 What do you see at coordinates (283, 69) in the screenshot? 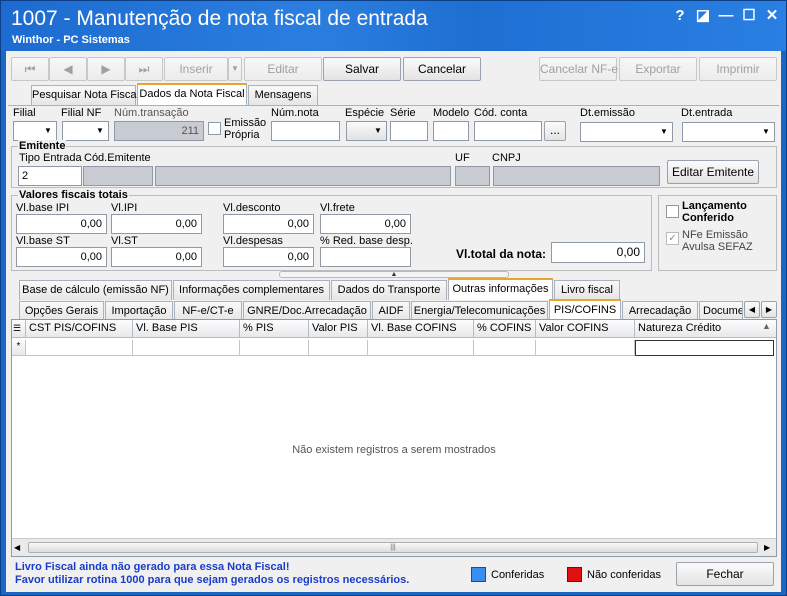
I see `editar-button: Editar` at bounding box center [283, 69].